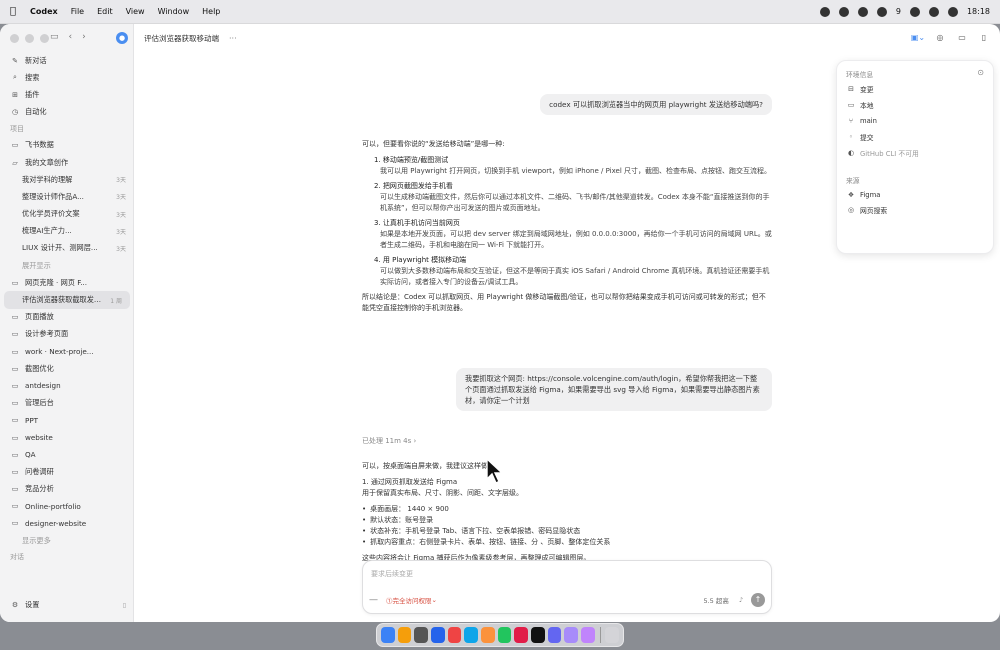 The width and height of the screenshot is (1000, 650). What do you see at coordinates (978, 11) in the screenshot?
I see `clock: 18:18` at bounding box center [978, 11].